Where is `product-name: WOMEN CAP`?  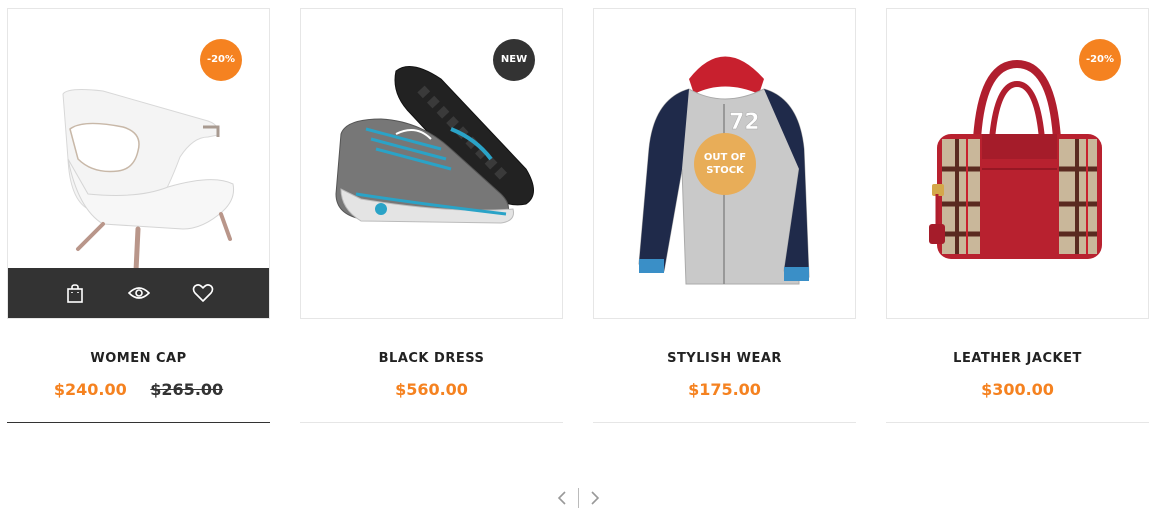 product-name: WOMEN CAP is located at coordinates (138, 358).